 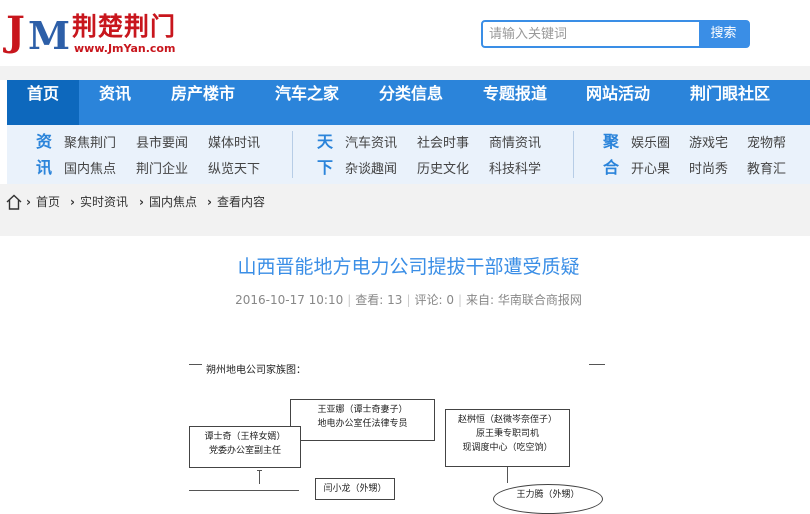 I want to click on article-comments: 评论: 0, so click(x=434, y=300).